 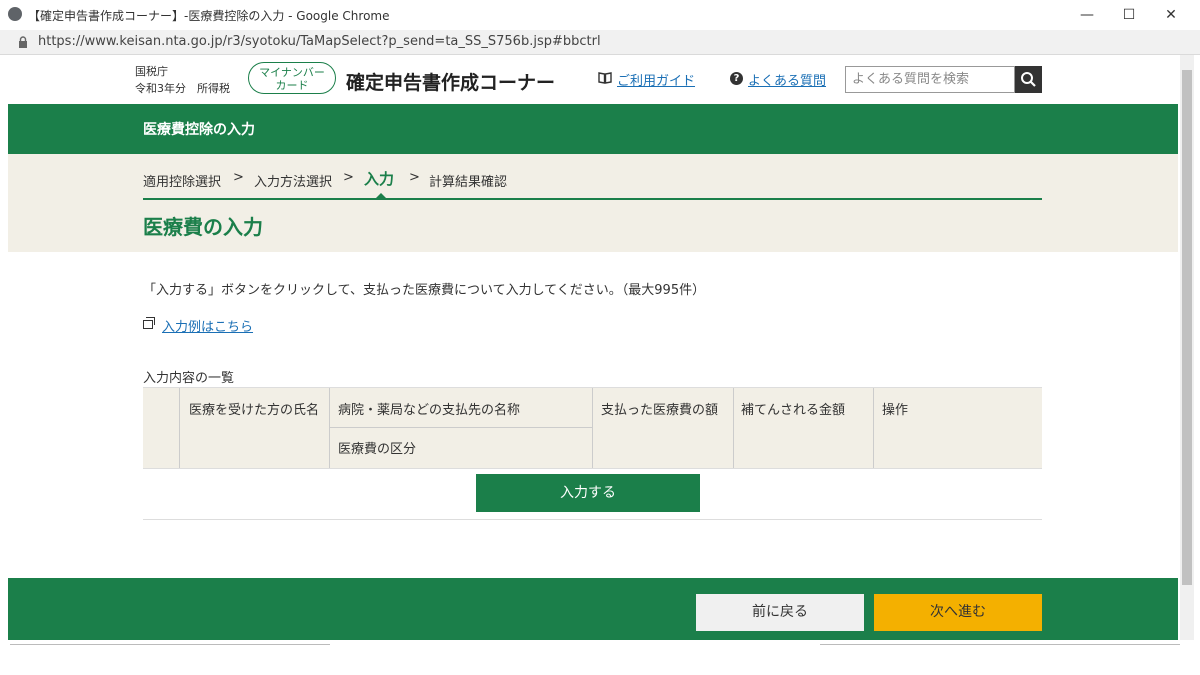 What do you see at coordinates (292, 85) in the screenshot?
I see `mynumber-label-line2: カード` at bounding box center [292, 85].